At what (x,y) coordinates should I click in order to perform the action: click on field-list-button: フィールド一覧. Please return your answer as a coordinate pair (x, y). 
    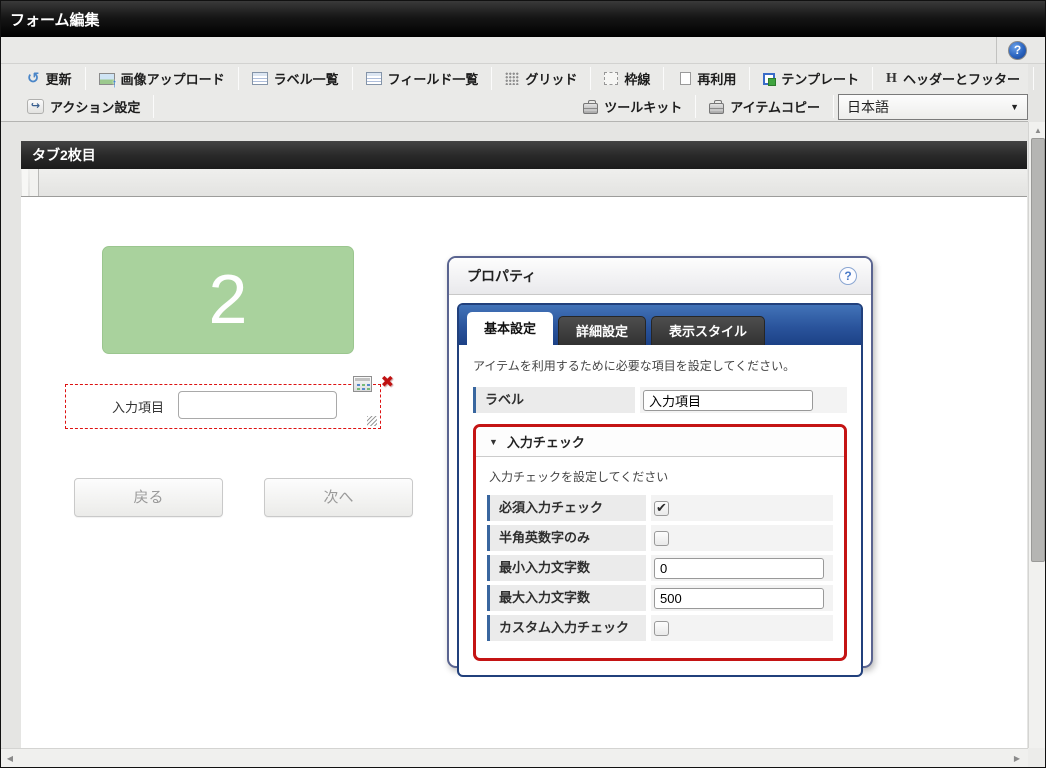
    Looking at the image, I should click on (422, 79).